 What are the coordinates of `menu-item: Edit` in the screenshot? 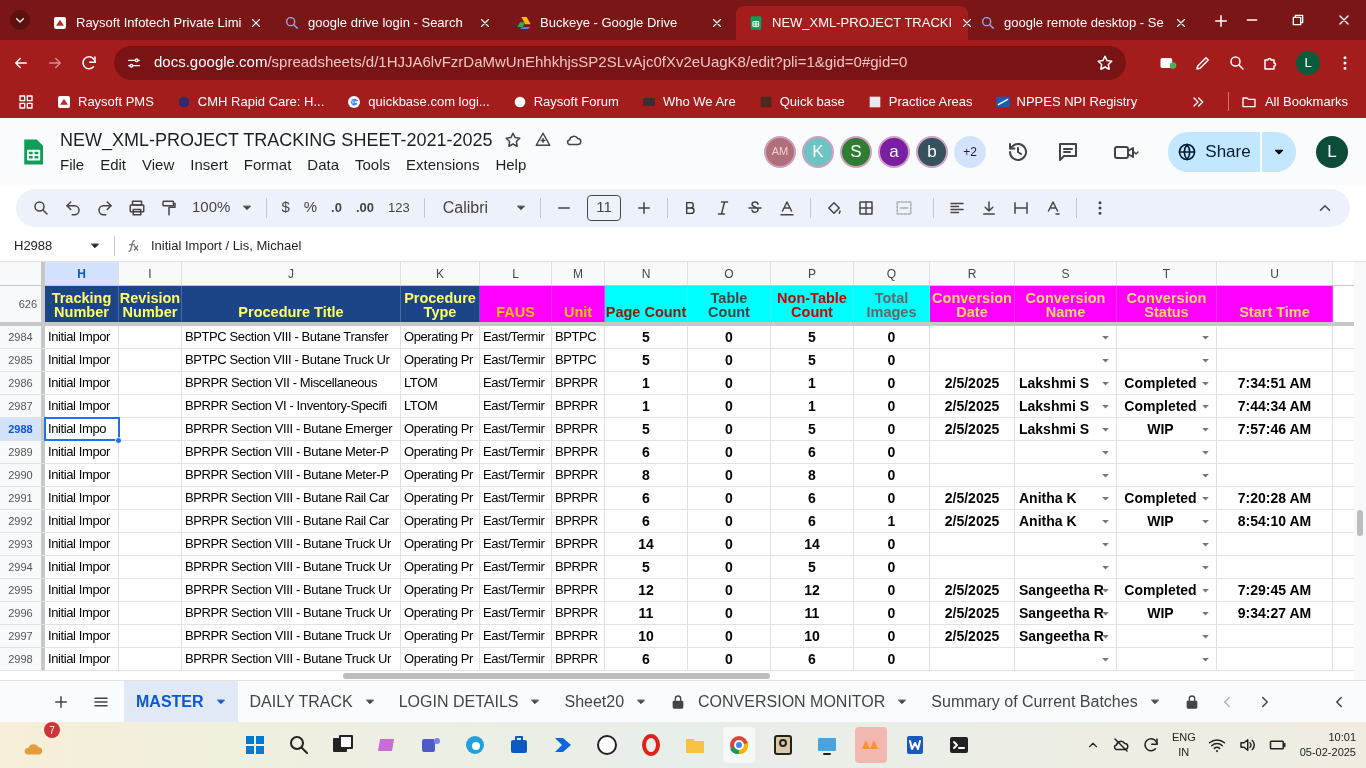 It's located at (113, 165).